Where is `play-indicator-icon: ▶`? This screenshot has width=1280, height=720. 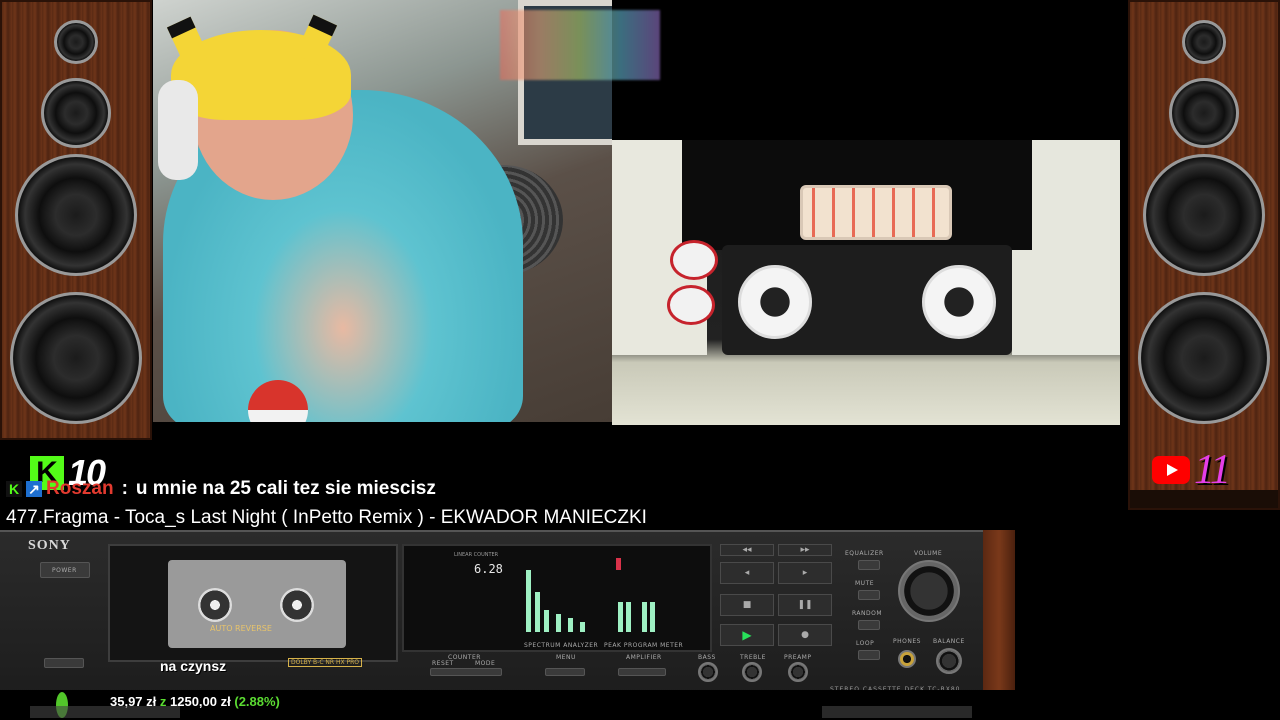 play-indicator-icon: ▶ is located at coordinates (747, 635).